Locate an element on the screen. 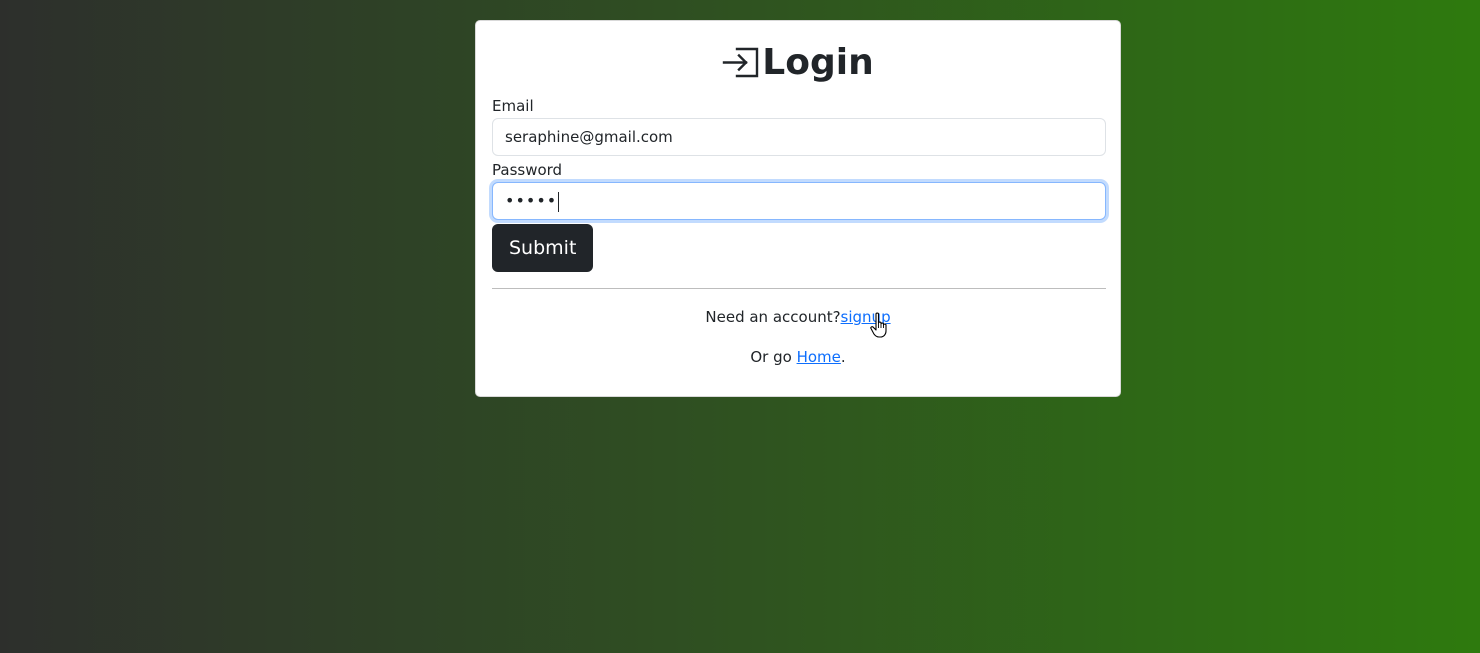 This screenshot has width=1480, height=653. password-label: Password is located at coordinates (527, 170).